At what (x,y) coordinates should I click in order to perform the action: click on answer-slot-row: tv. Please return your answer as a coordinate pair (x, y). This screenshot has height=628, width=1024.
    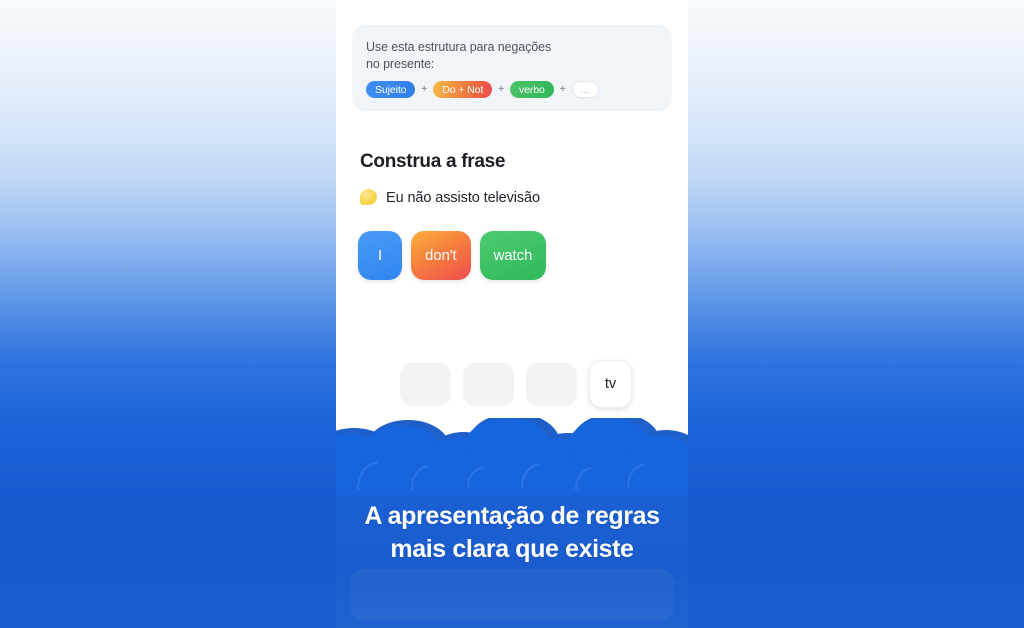
    Looking at the image, I should click on (516, 384).